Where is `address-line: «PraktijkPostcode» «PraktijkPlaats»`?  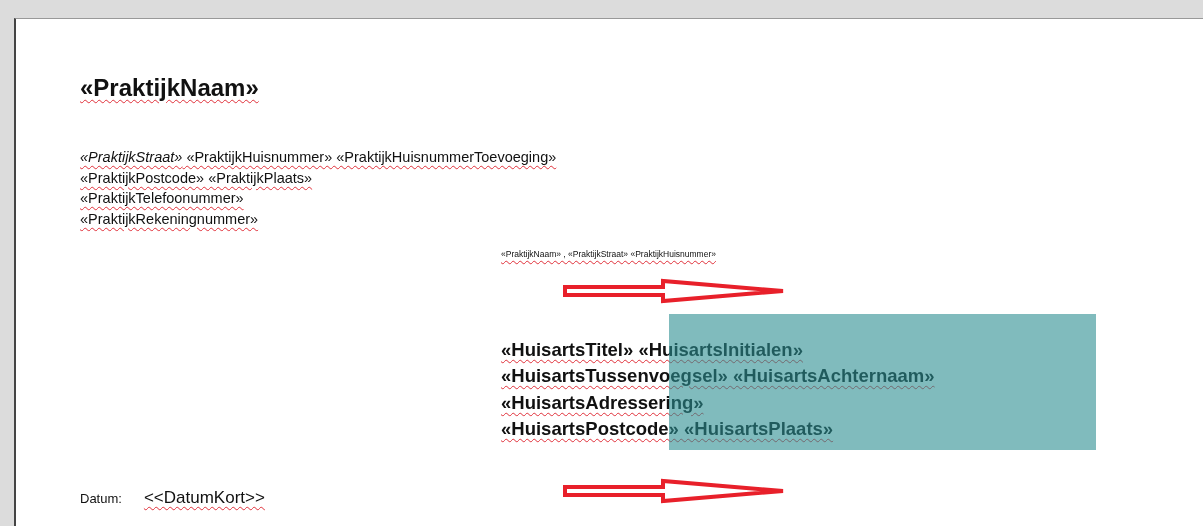 address-line: «PraktijkPostcode» «PraktijkPlaats» is located at coordinates (197, 178).